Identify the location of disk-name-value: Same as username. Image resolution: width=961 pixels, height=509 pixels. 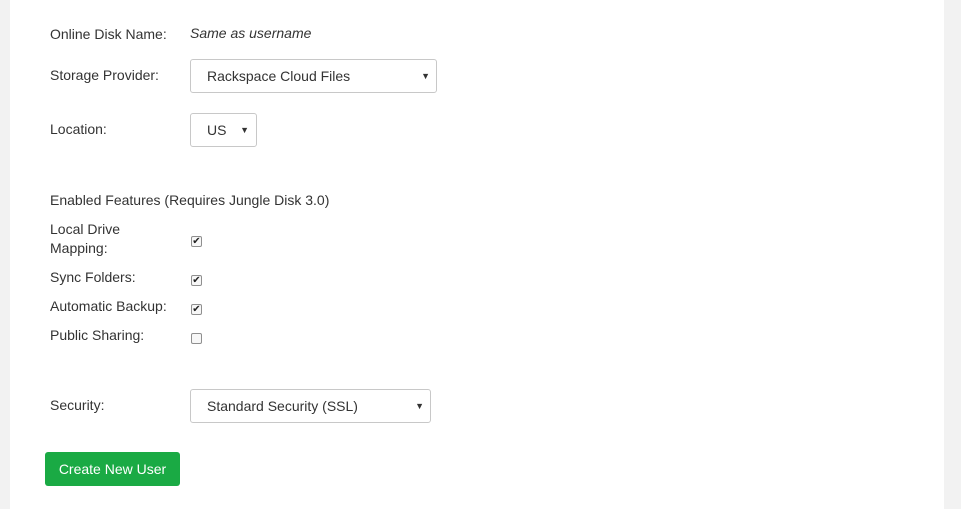
(251, 33).